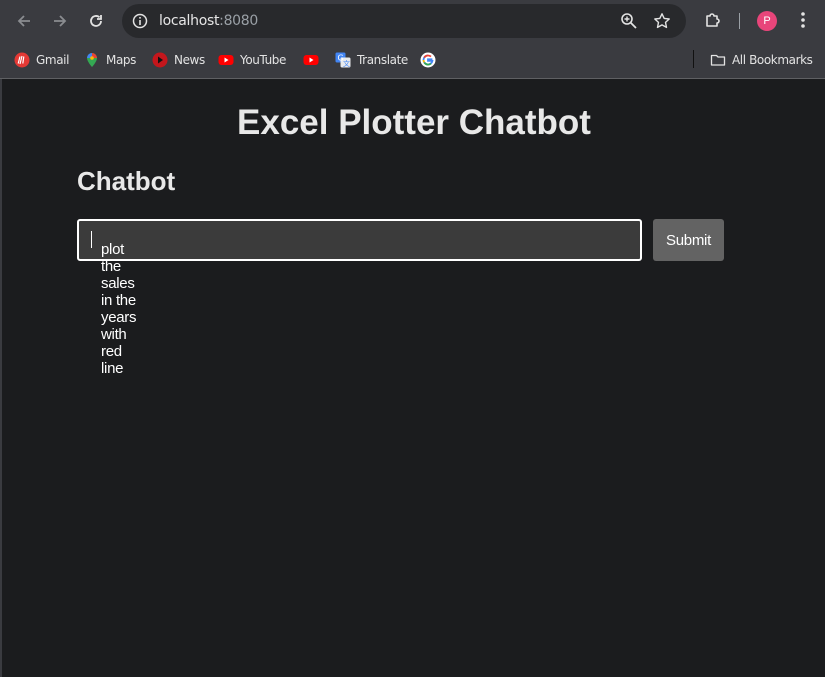 The width and height of the screenshot is (825, 677). I want to click on back-button, so click(24, 21).